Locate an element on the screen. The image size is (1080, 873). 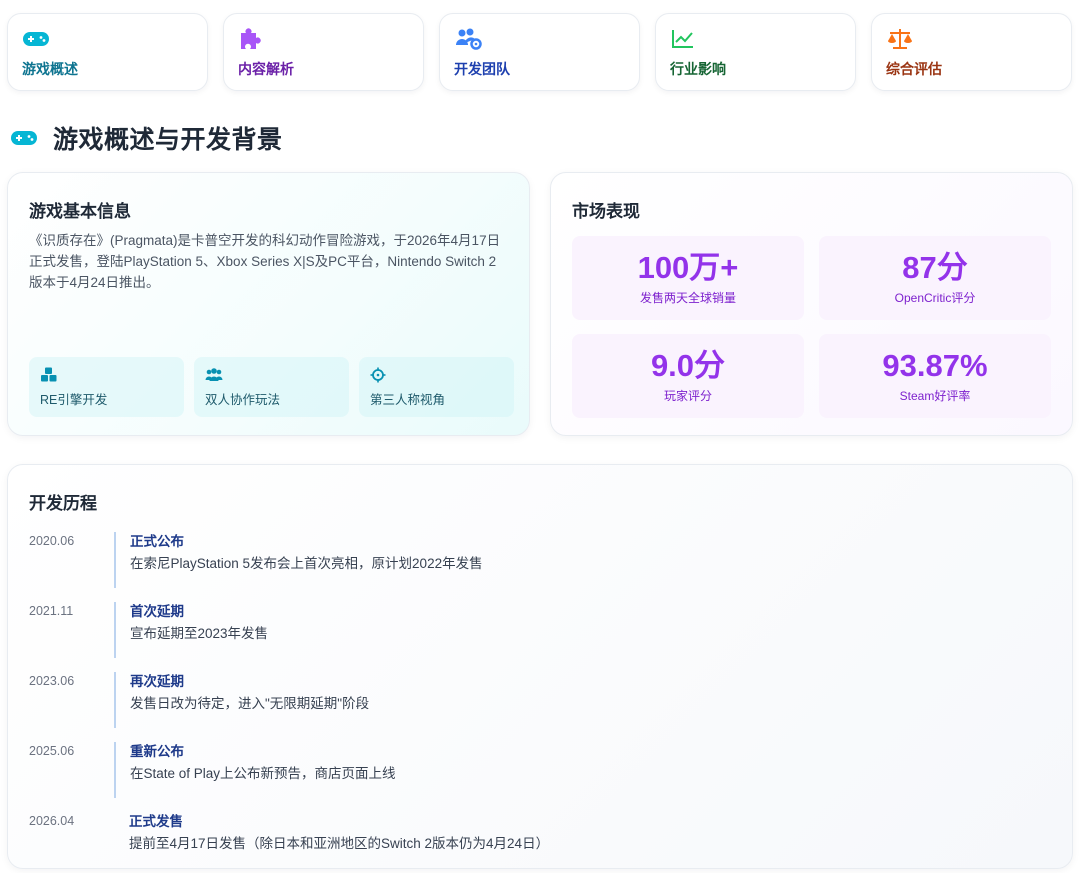
stat-value: 9.0分 is located at coordinates (688, 365).